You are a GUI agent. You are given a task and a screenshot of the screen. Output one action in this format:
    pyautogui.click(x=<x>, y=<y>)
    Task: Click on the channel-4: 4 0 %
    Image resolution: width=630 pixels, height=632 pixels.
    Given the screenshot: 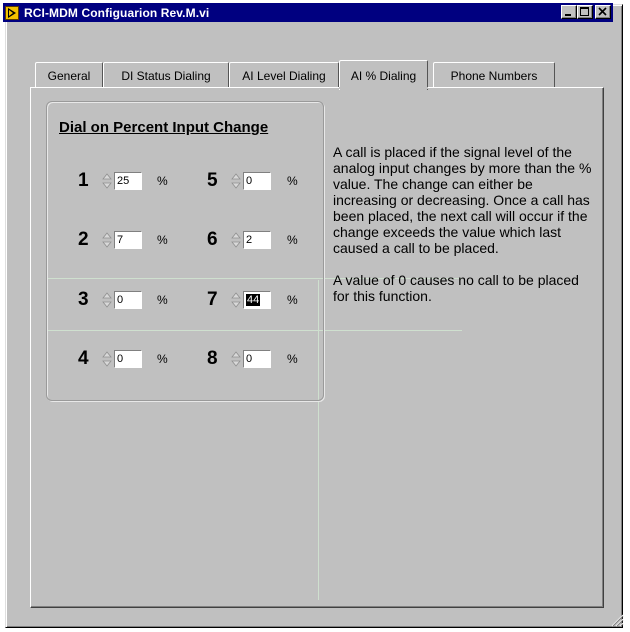 What is the action you would take?
    pyautogui.click(x=128, y=359)
    